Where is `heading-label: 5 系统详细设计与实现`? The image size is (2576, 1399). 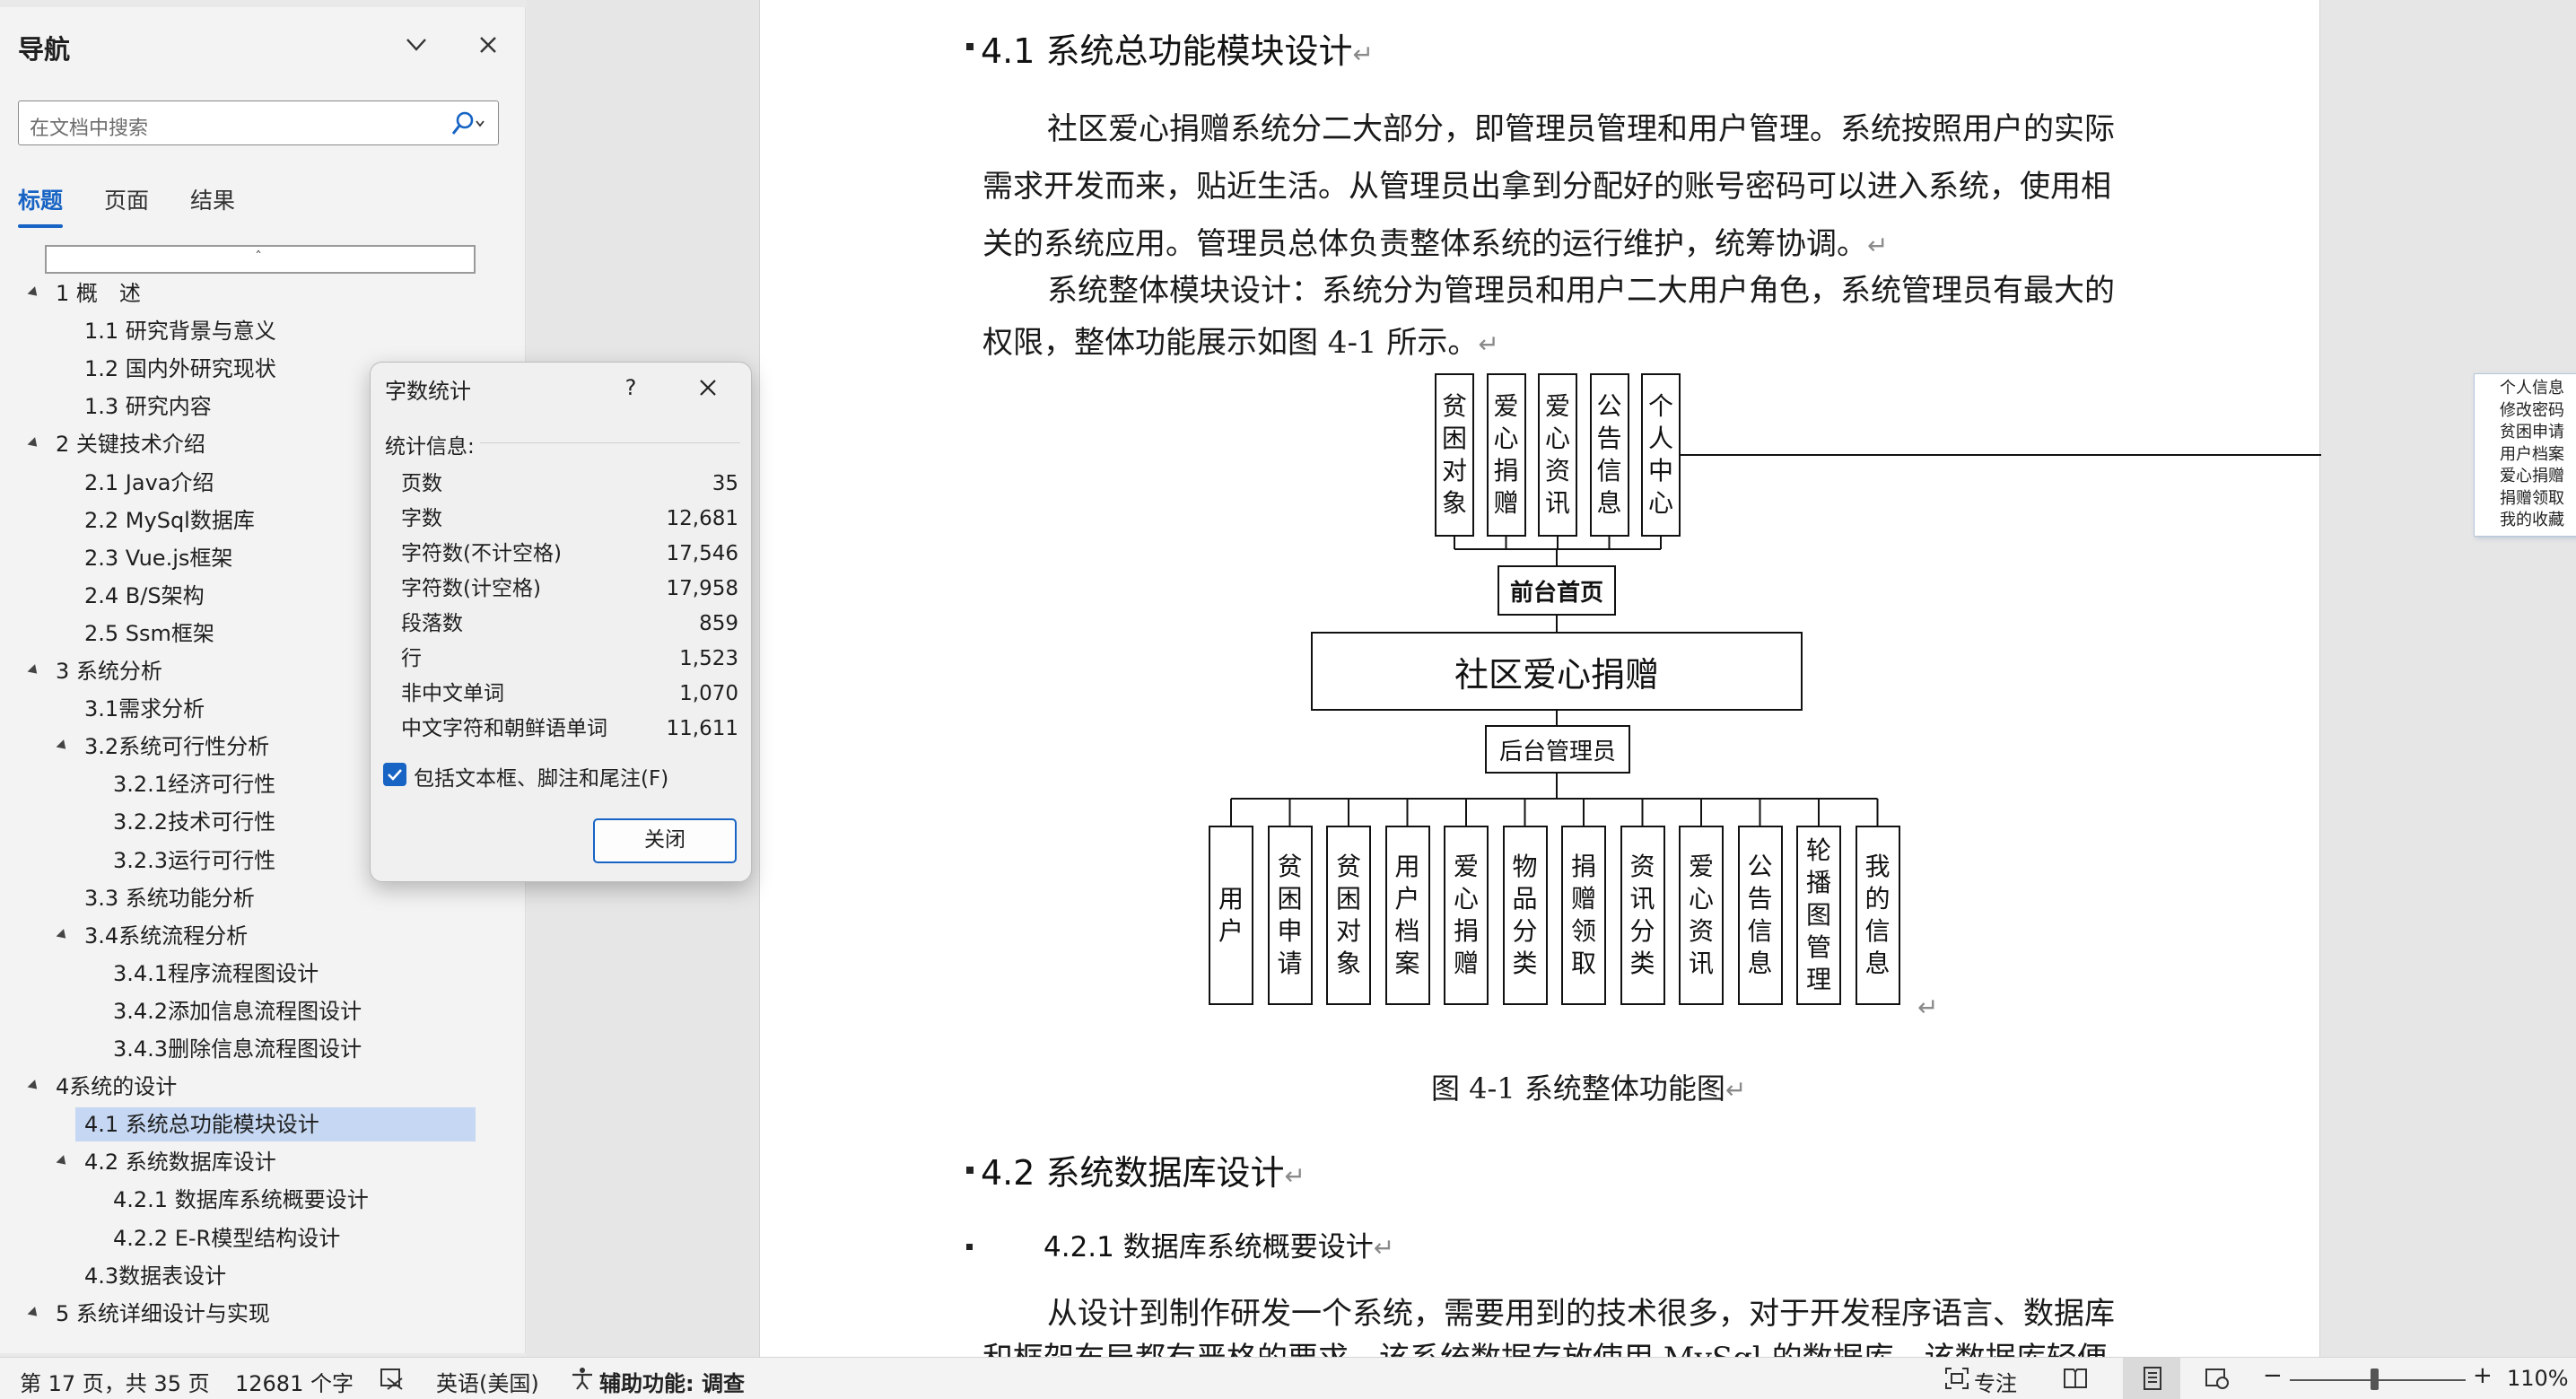
heading-label: 5 系统详细设计与实现 is located at coordinates (163, 1313).